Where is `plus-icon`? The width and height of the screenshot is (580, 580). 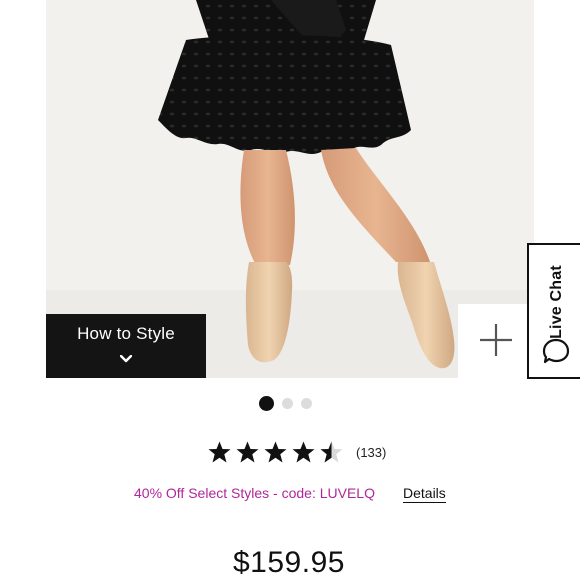
plus-icon is located at coordinates (496, 342).